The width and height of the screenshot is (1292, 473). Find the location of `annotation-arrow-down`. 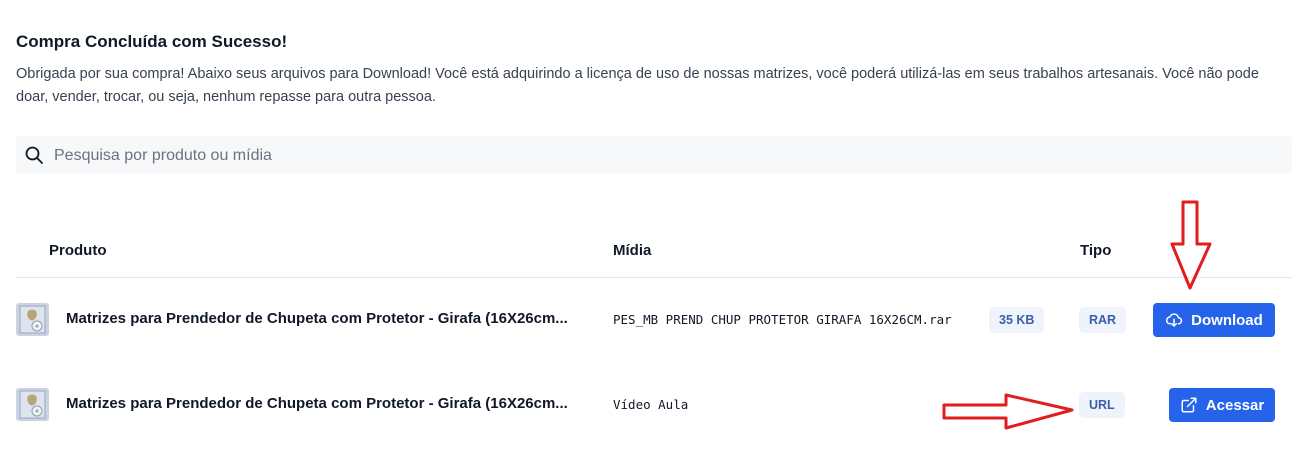

annotation-arrow-down is located at coordinates (1191, 245).